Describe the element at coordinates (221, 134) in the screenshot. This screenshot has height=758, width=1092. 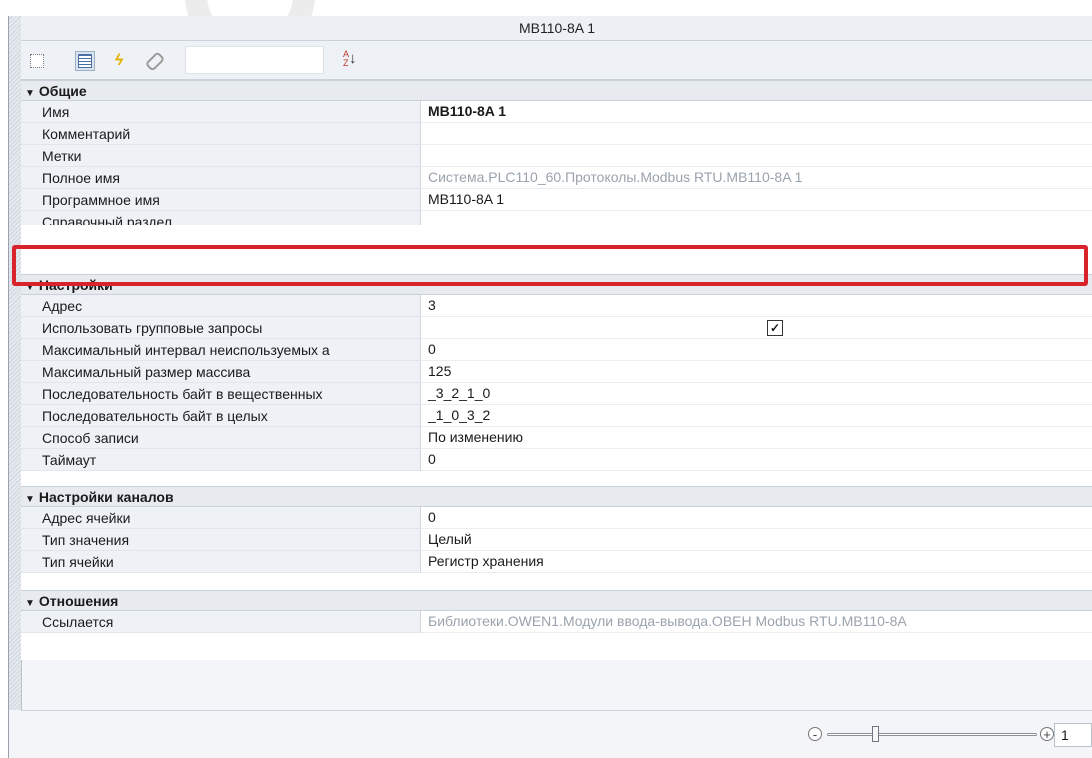
I see `property-name: Комментарий` at that location.